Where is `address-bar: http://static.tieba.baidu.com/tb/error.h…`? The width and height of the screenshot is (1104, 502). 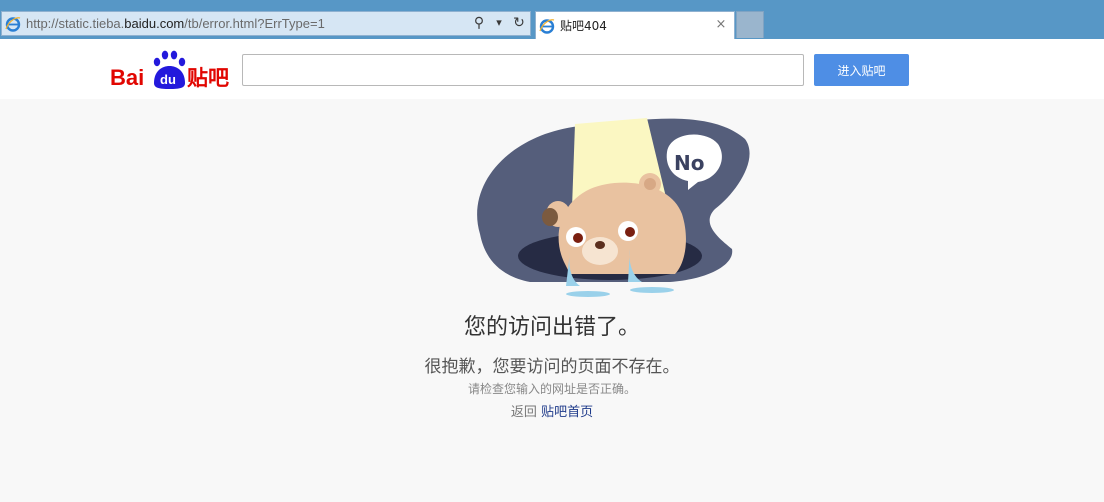
address-bar: http://static.tieba.baidu.com/tb/error.h… is located at coordinates (266, 23).